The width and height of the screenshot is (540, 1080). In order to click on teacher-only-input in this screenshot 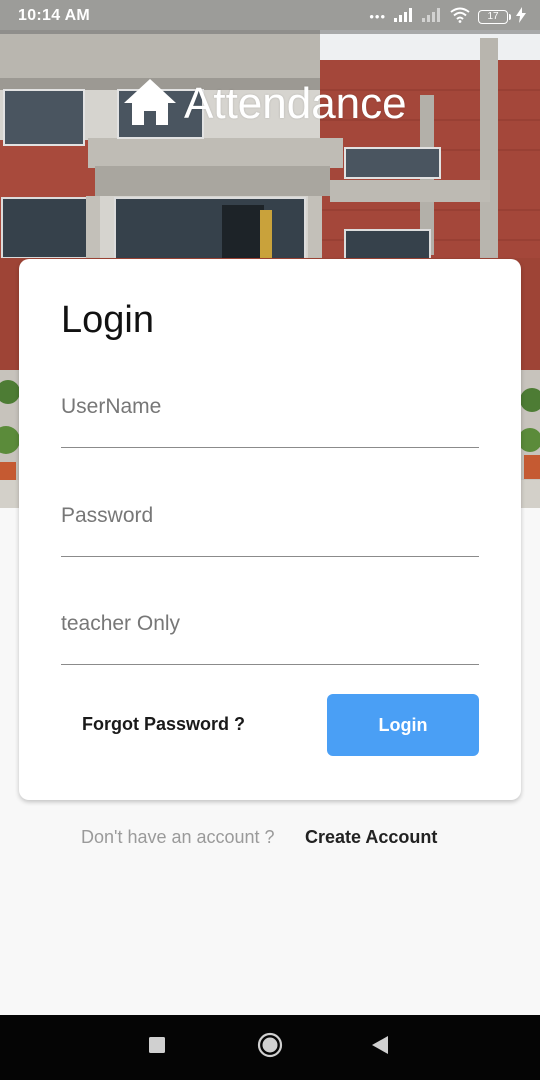, I will do `click(270, 634)`.